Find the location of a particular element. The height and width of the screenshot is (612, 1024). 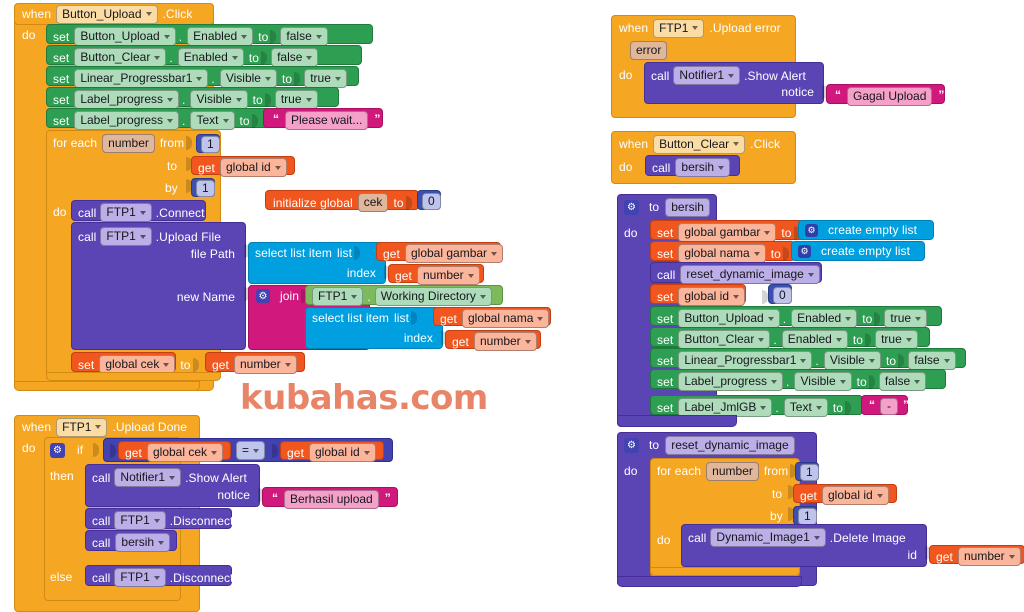

number-block-by-1: 1 is located at coordinates (203, 187).